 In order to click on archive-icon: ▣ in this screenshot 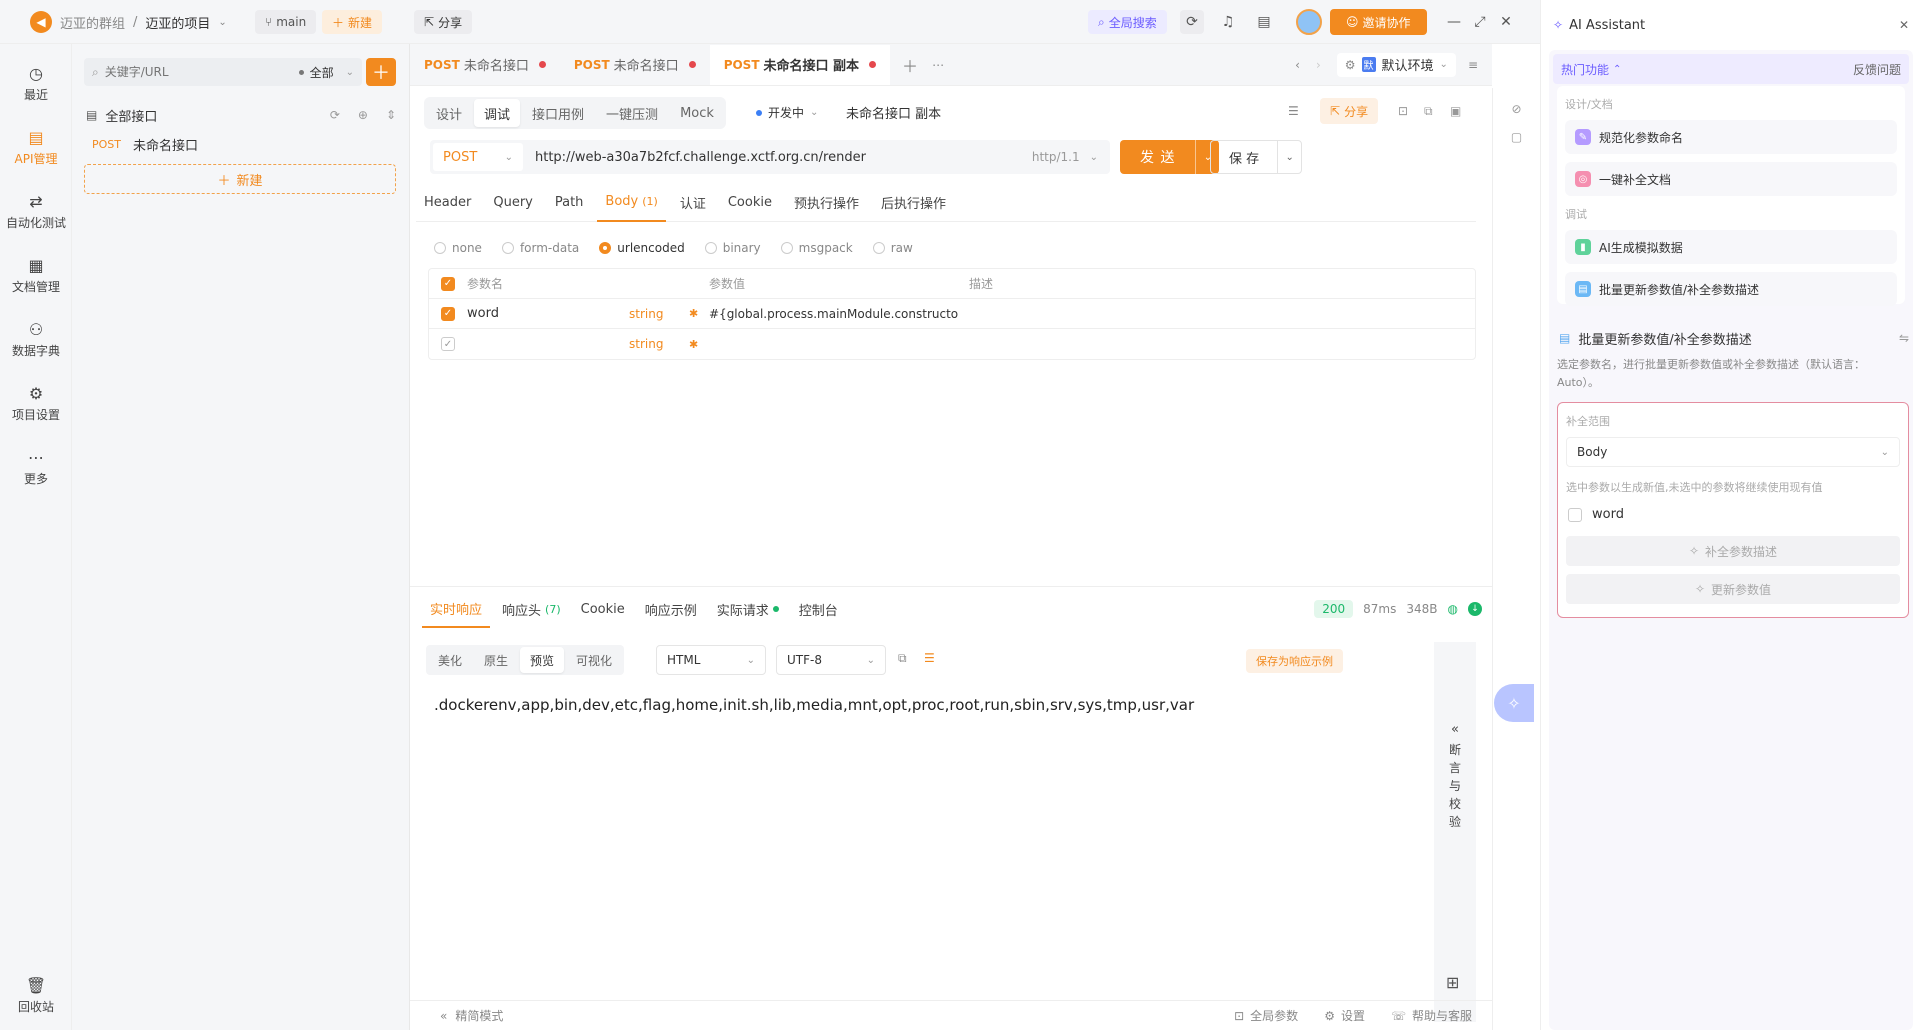, I will do `click(1455, 111)`.